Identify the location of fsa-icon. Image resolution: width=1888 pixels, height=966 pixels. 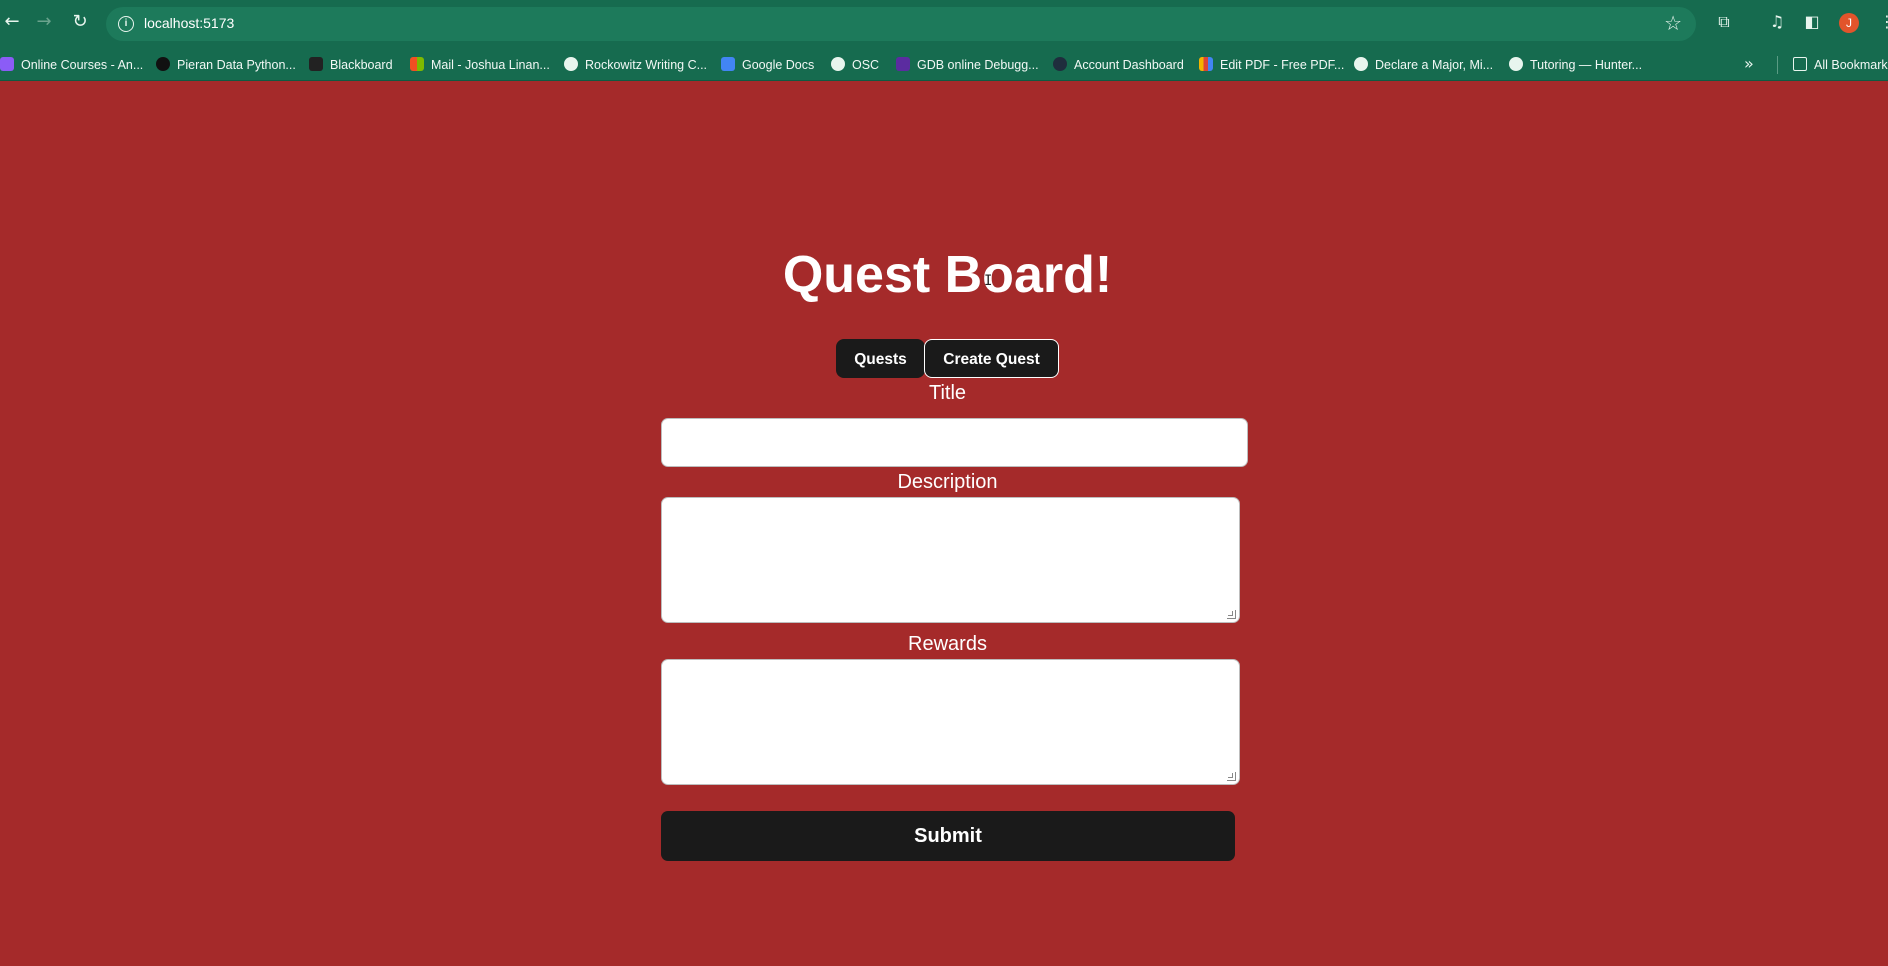
(1060, 64).